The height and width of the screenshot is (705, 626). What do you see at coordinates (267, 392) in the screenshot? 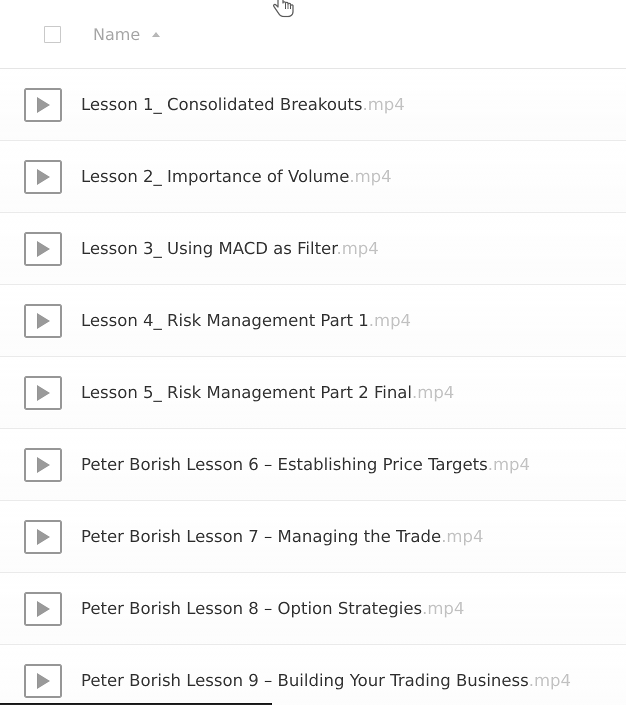
I see `file-name: Lesson 5_ Risk Management Part 2 Final.mp4` at bounding box center [267, 392].